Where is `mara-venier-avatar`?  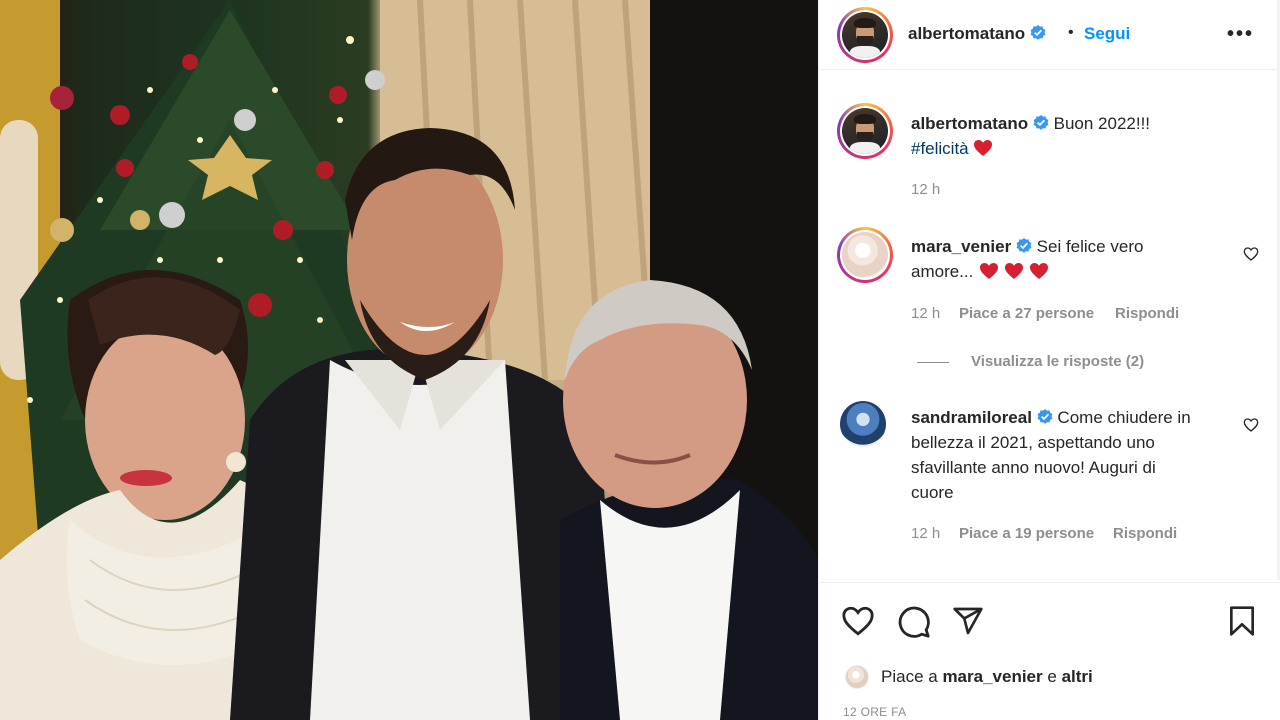 mara-venier-avatar is located at coordinates (865, 255).